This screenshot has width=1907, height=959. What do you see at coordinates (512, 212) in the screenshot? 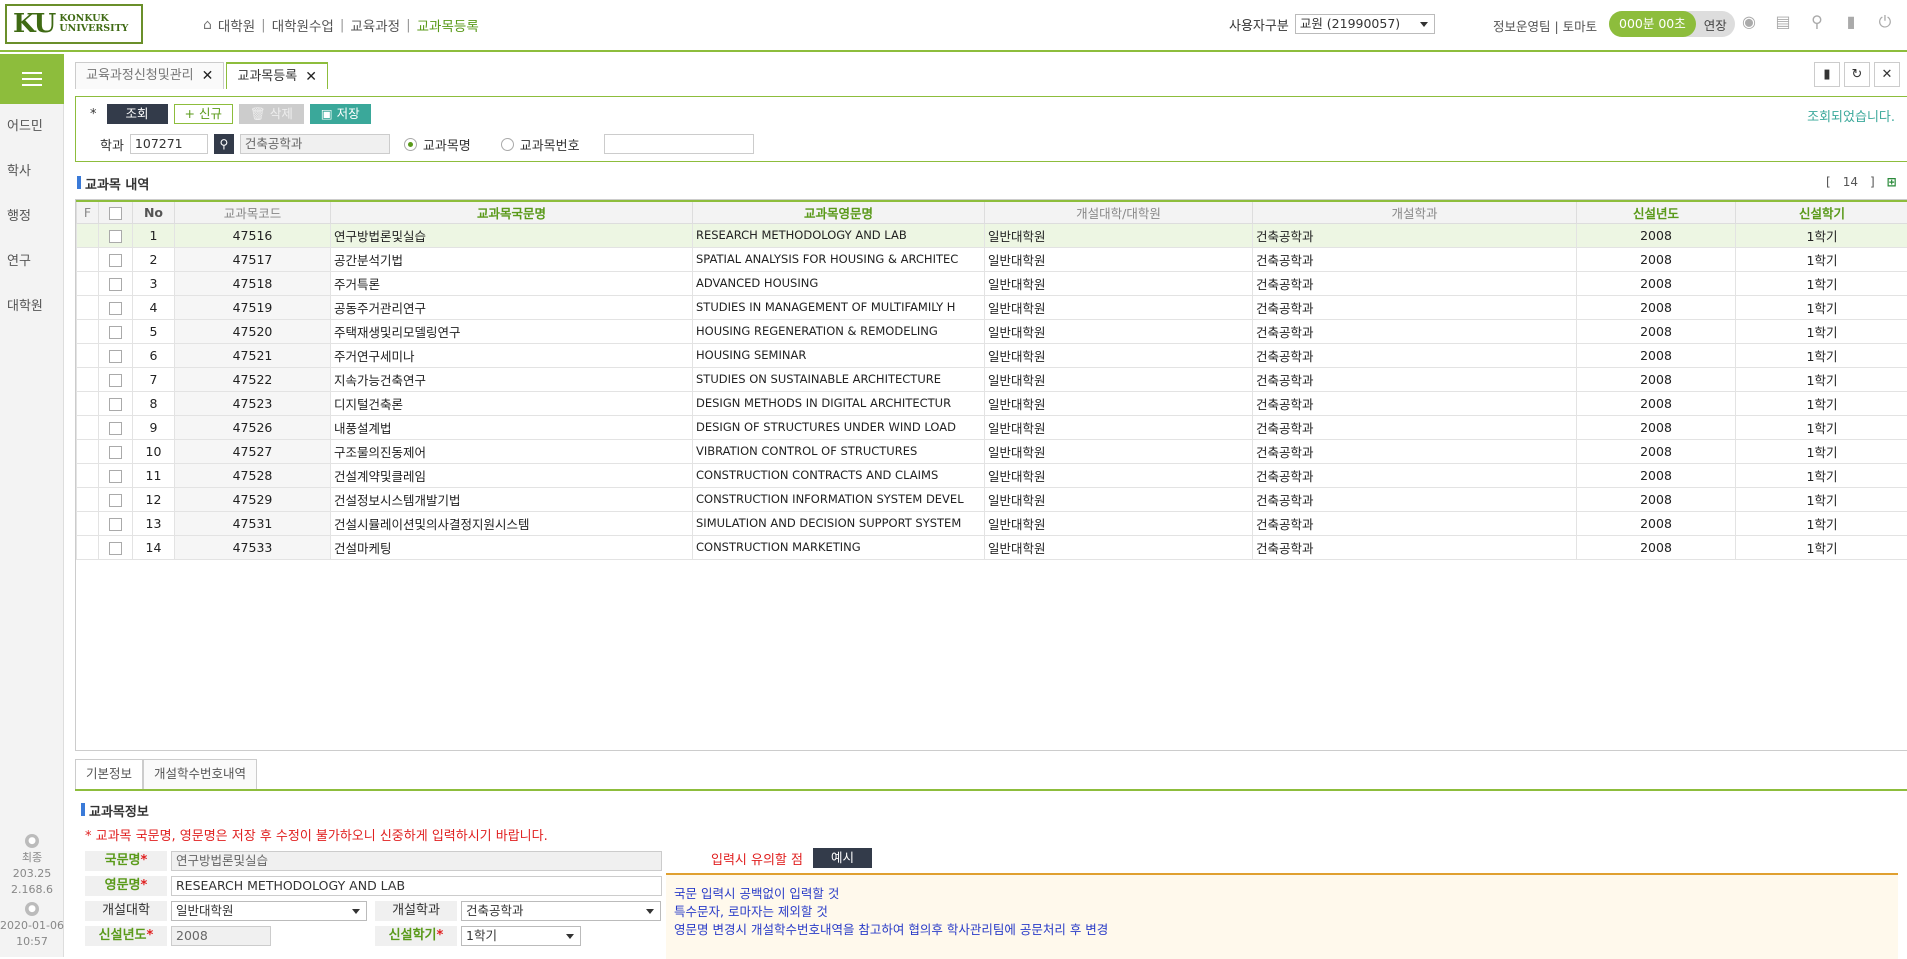
I see `col-kor-name: 교과목국문명` at bounding box center [512, 212].